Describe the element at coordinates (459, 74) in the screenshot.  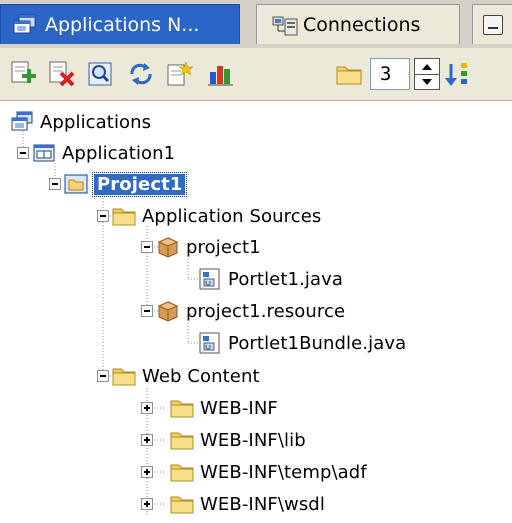
I see `sort-icon` at that location.